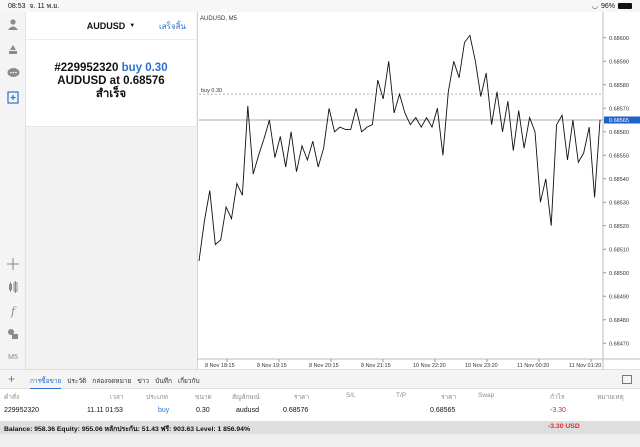  Describe the element at coordinates (157, 397) in the screenshot. I see `col-type: ประเภท` at that location.